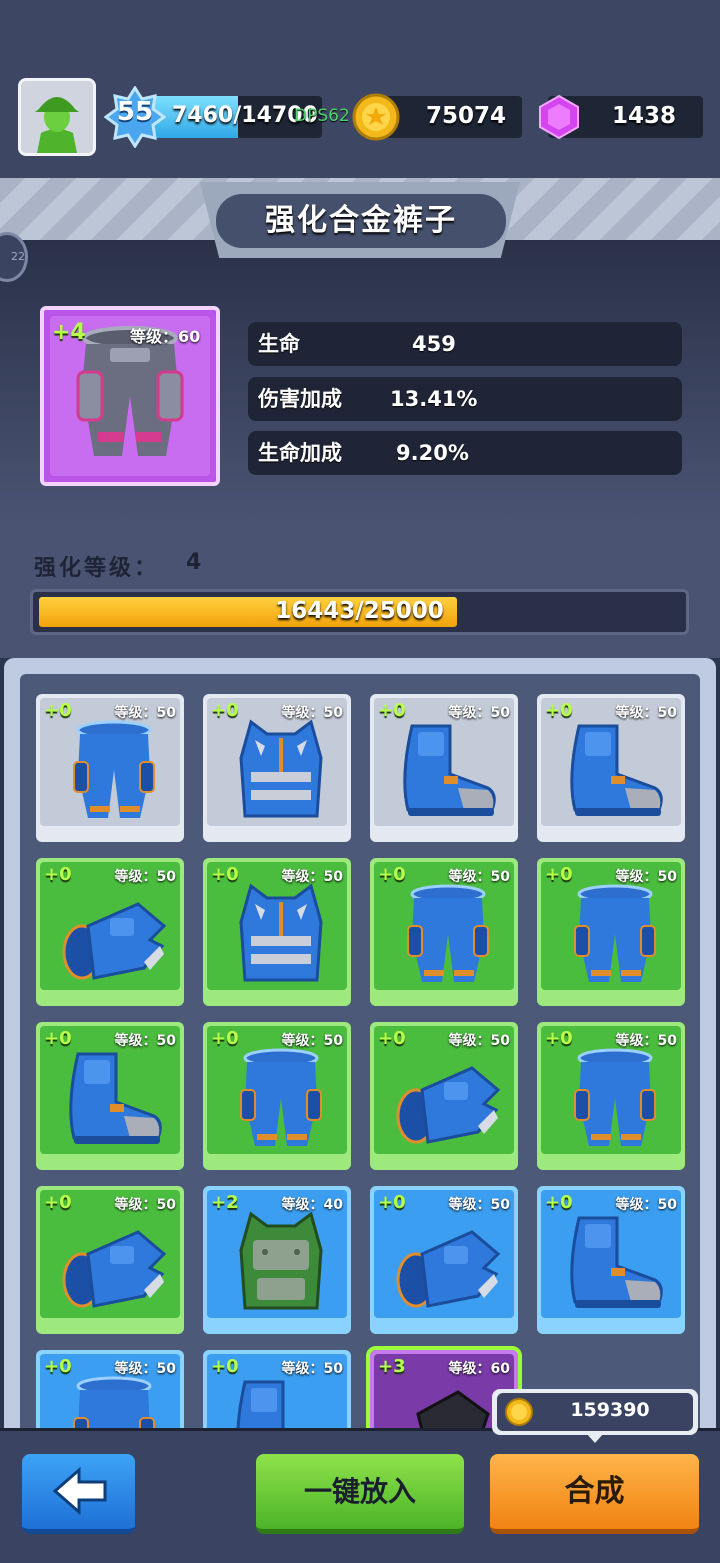 The height and width of the screenshot is (1563, 720). Describe the element at coordinates (277, 1260) in the screenshot. I see `inventory-item: +2 等级：40` at that location.